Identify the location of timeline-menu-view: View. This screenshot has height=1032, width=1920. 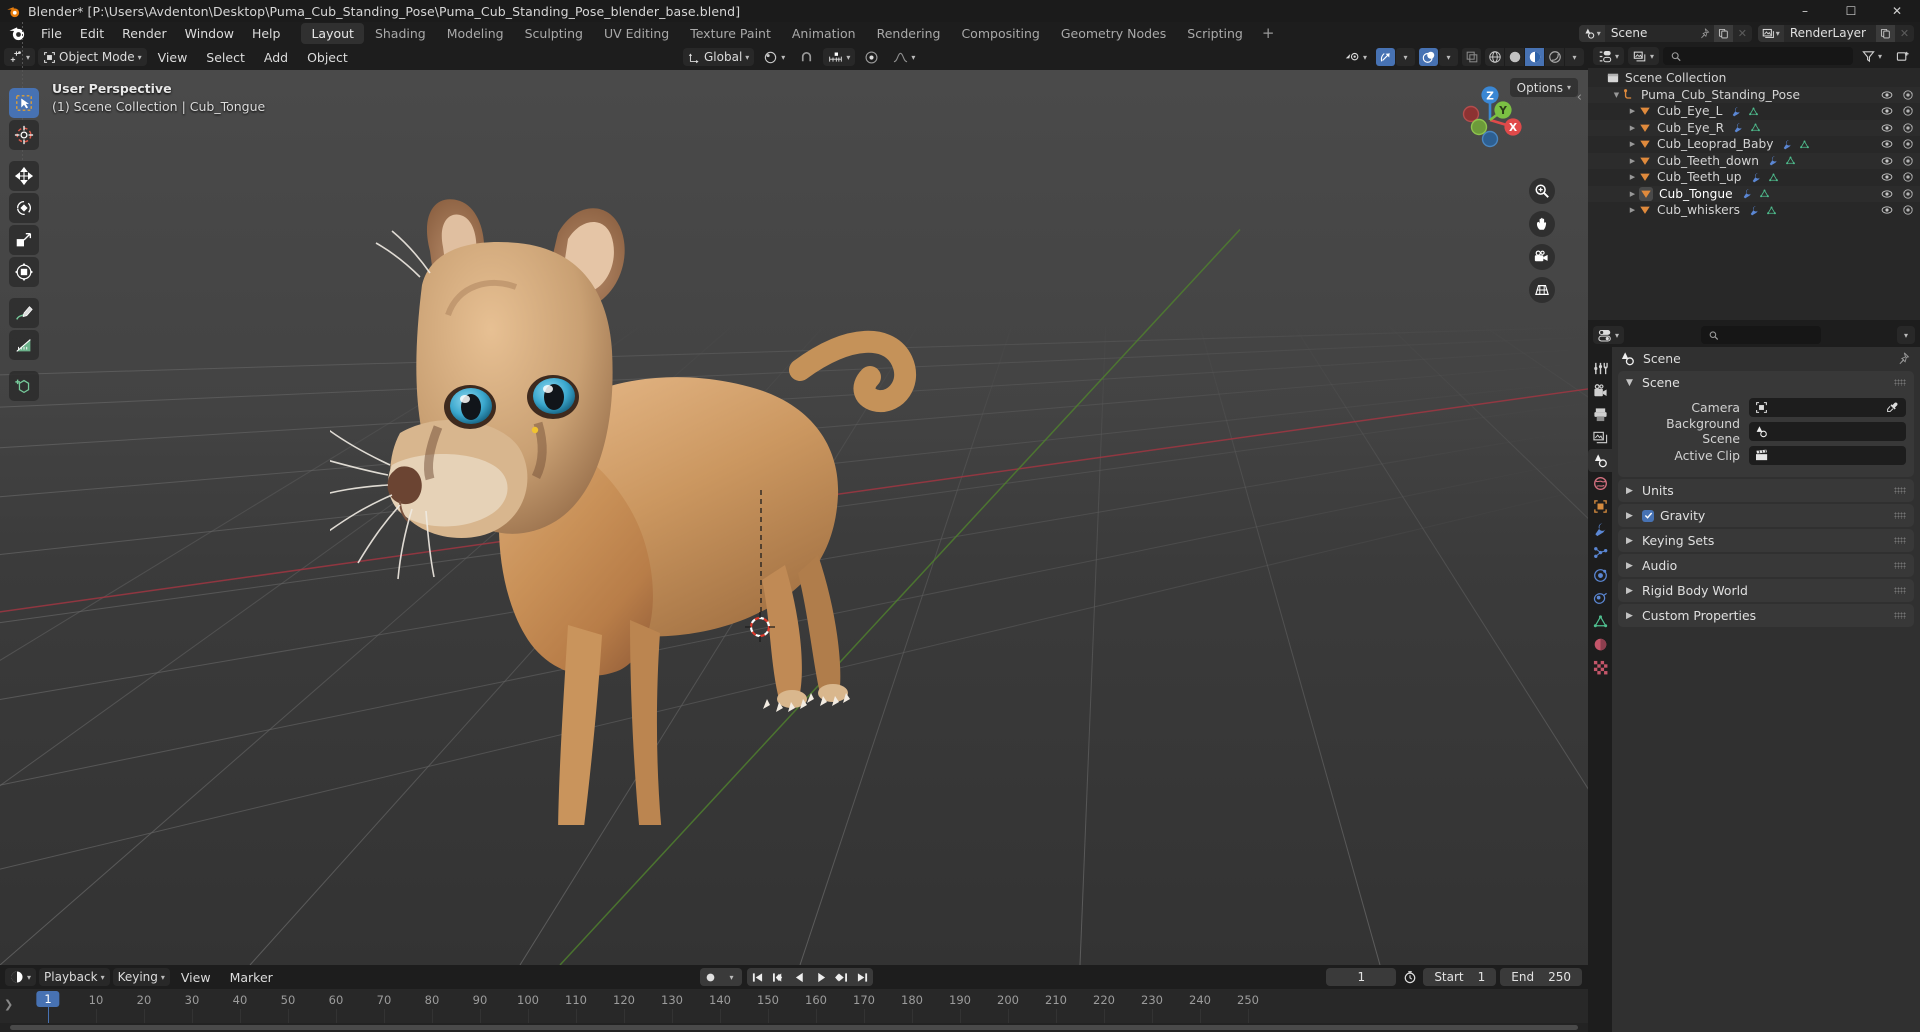
(196, 977).